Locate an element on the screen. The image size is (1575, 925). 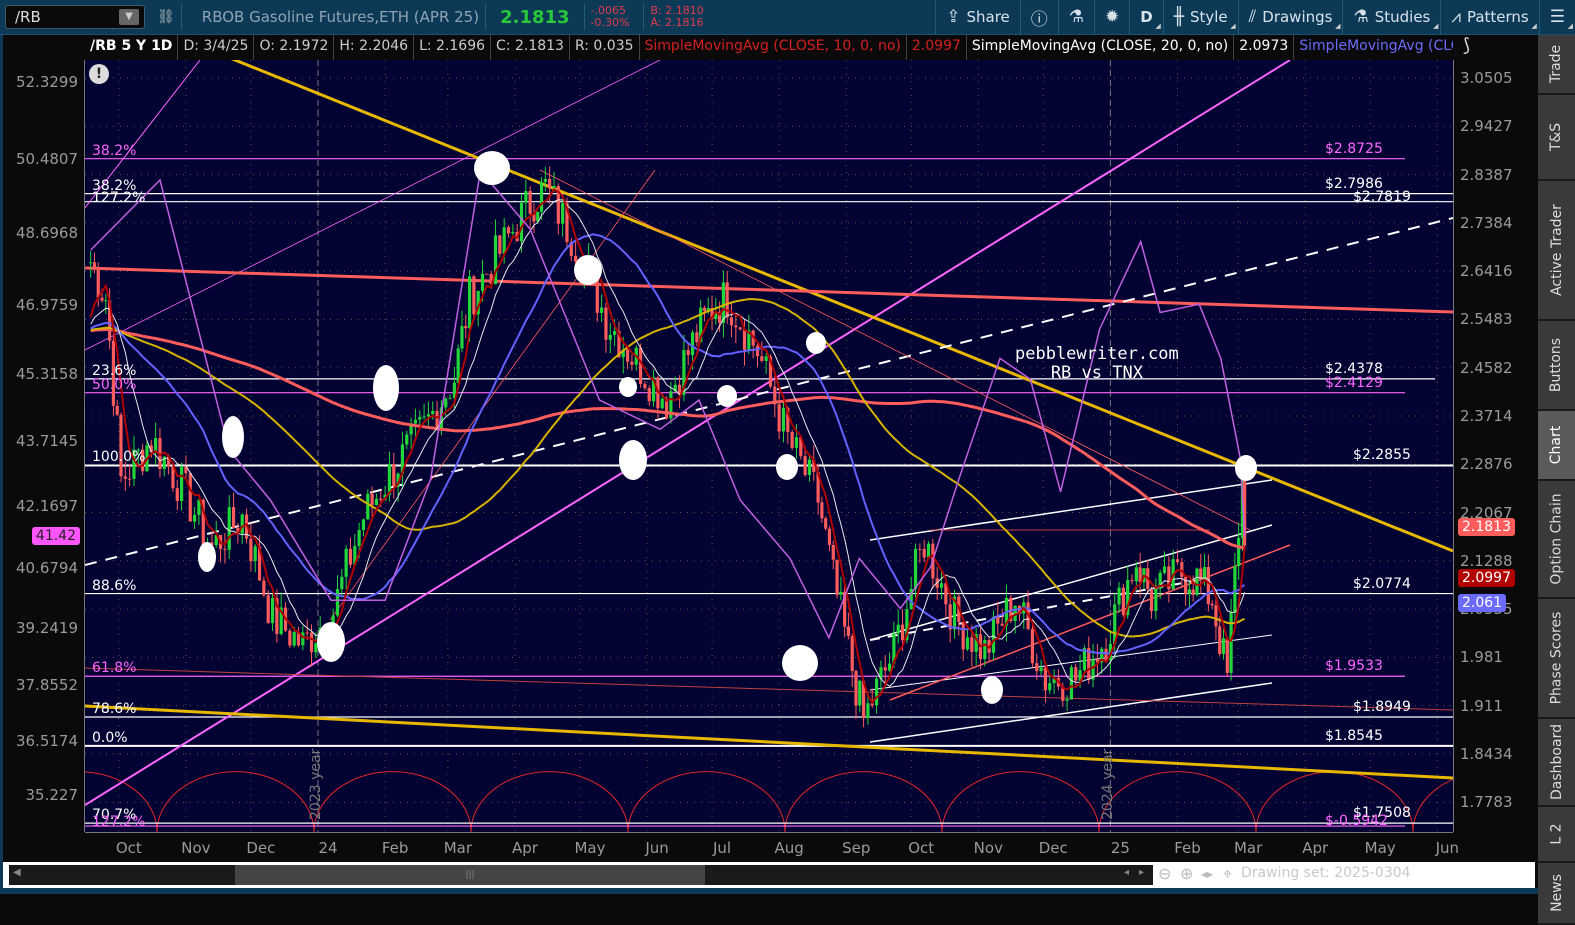
sidebar-tab-dashboard: Dashboard is located at coordinates (1556, 763).